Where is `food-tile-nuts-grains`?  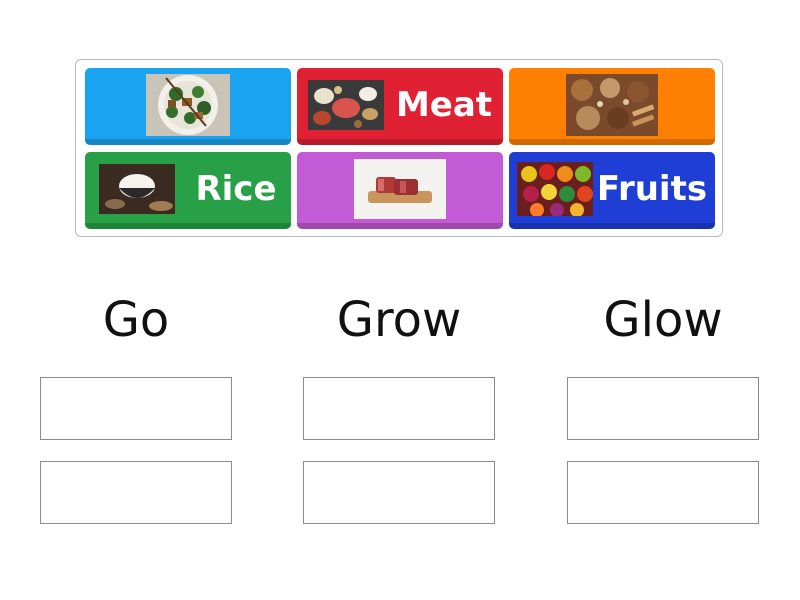
food-tile-nuts-grains is located at coordinates (612, 106).